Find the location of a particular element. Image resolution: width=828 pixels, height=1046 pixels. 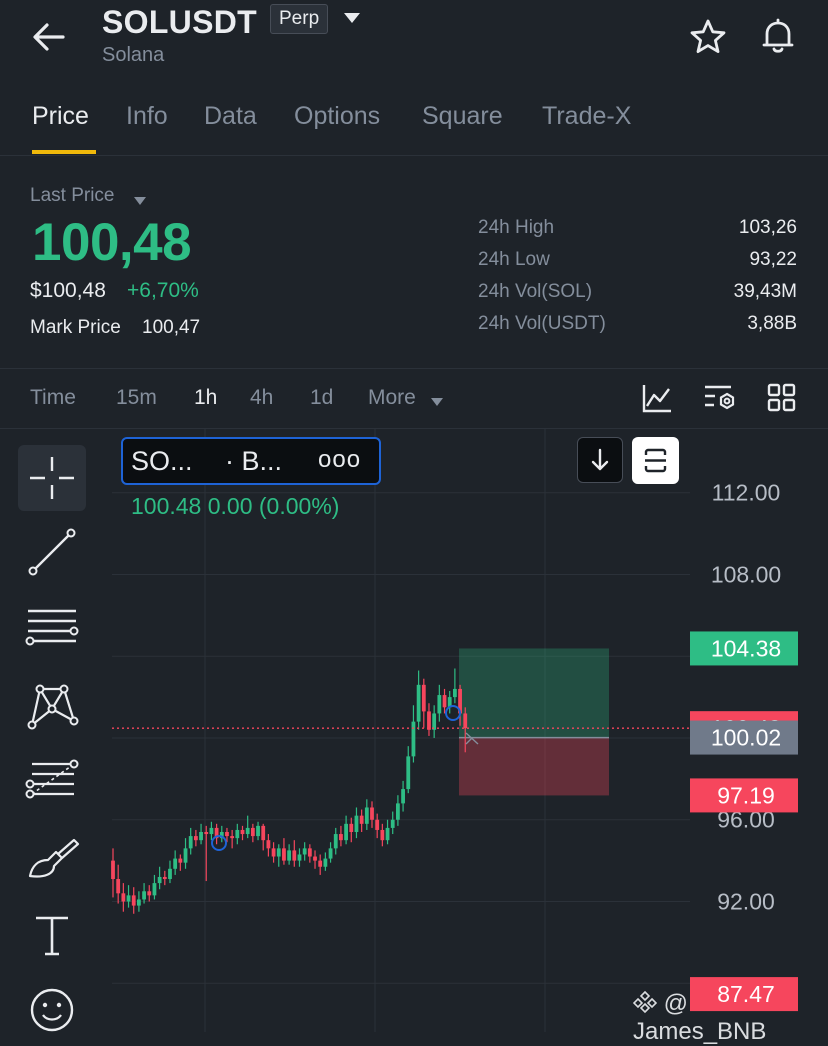

mark-price-label: Mark Price is located at coordinates (75, 327).